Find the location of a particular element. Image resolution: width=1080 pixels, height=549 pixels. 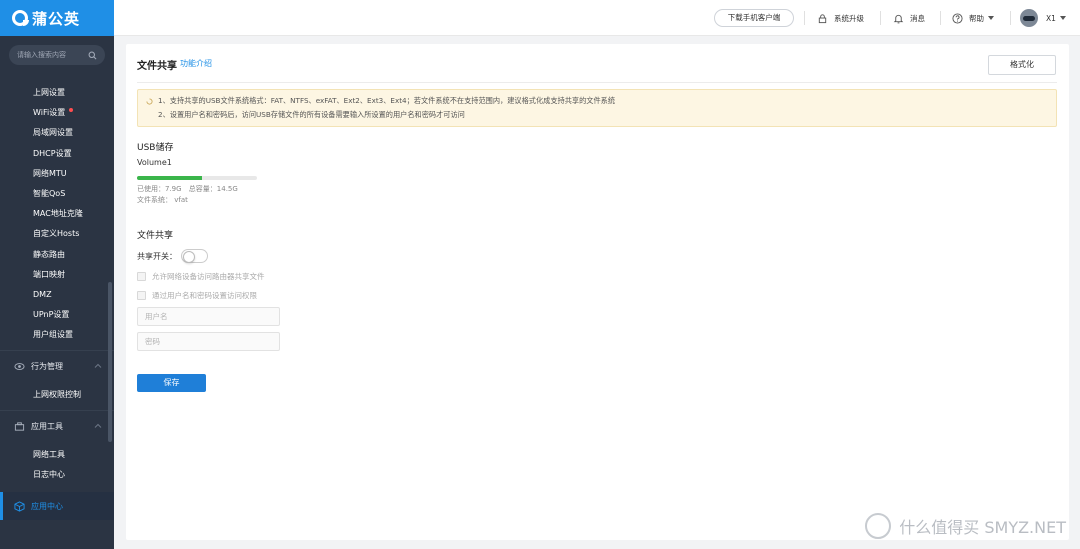

username-field is located at coordinates (208, 316).